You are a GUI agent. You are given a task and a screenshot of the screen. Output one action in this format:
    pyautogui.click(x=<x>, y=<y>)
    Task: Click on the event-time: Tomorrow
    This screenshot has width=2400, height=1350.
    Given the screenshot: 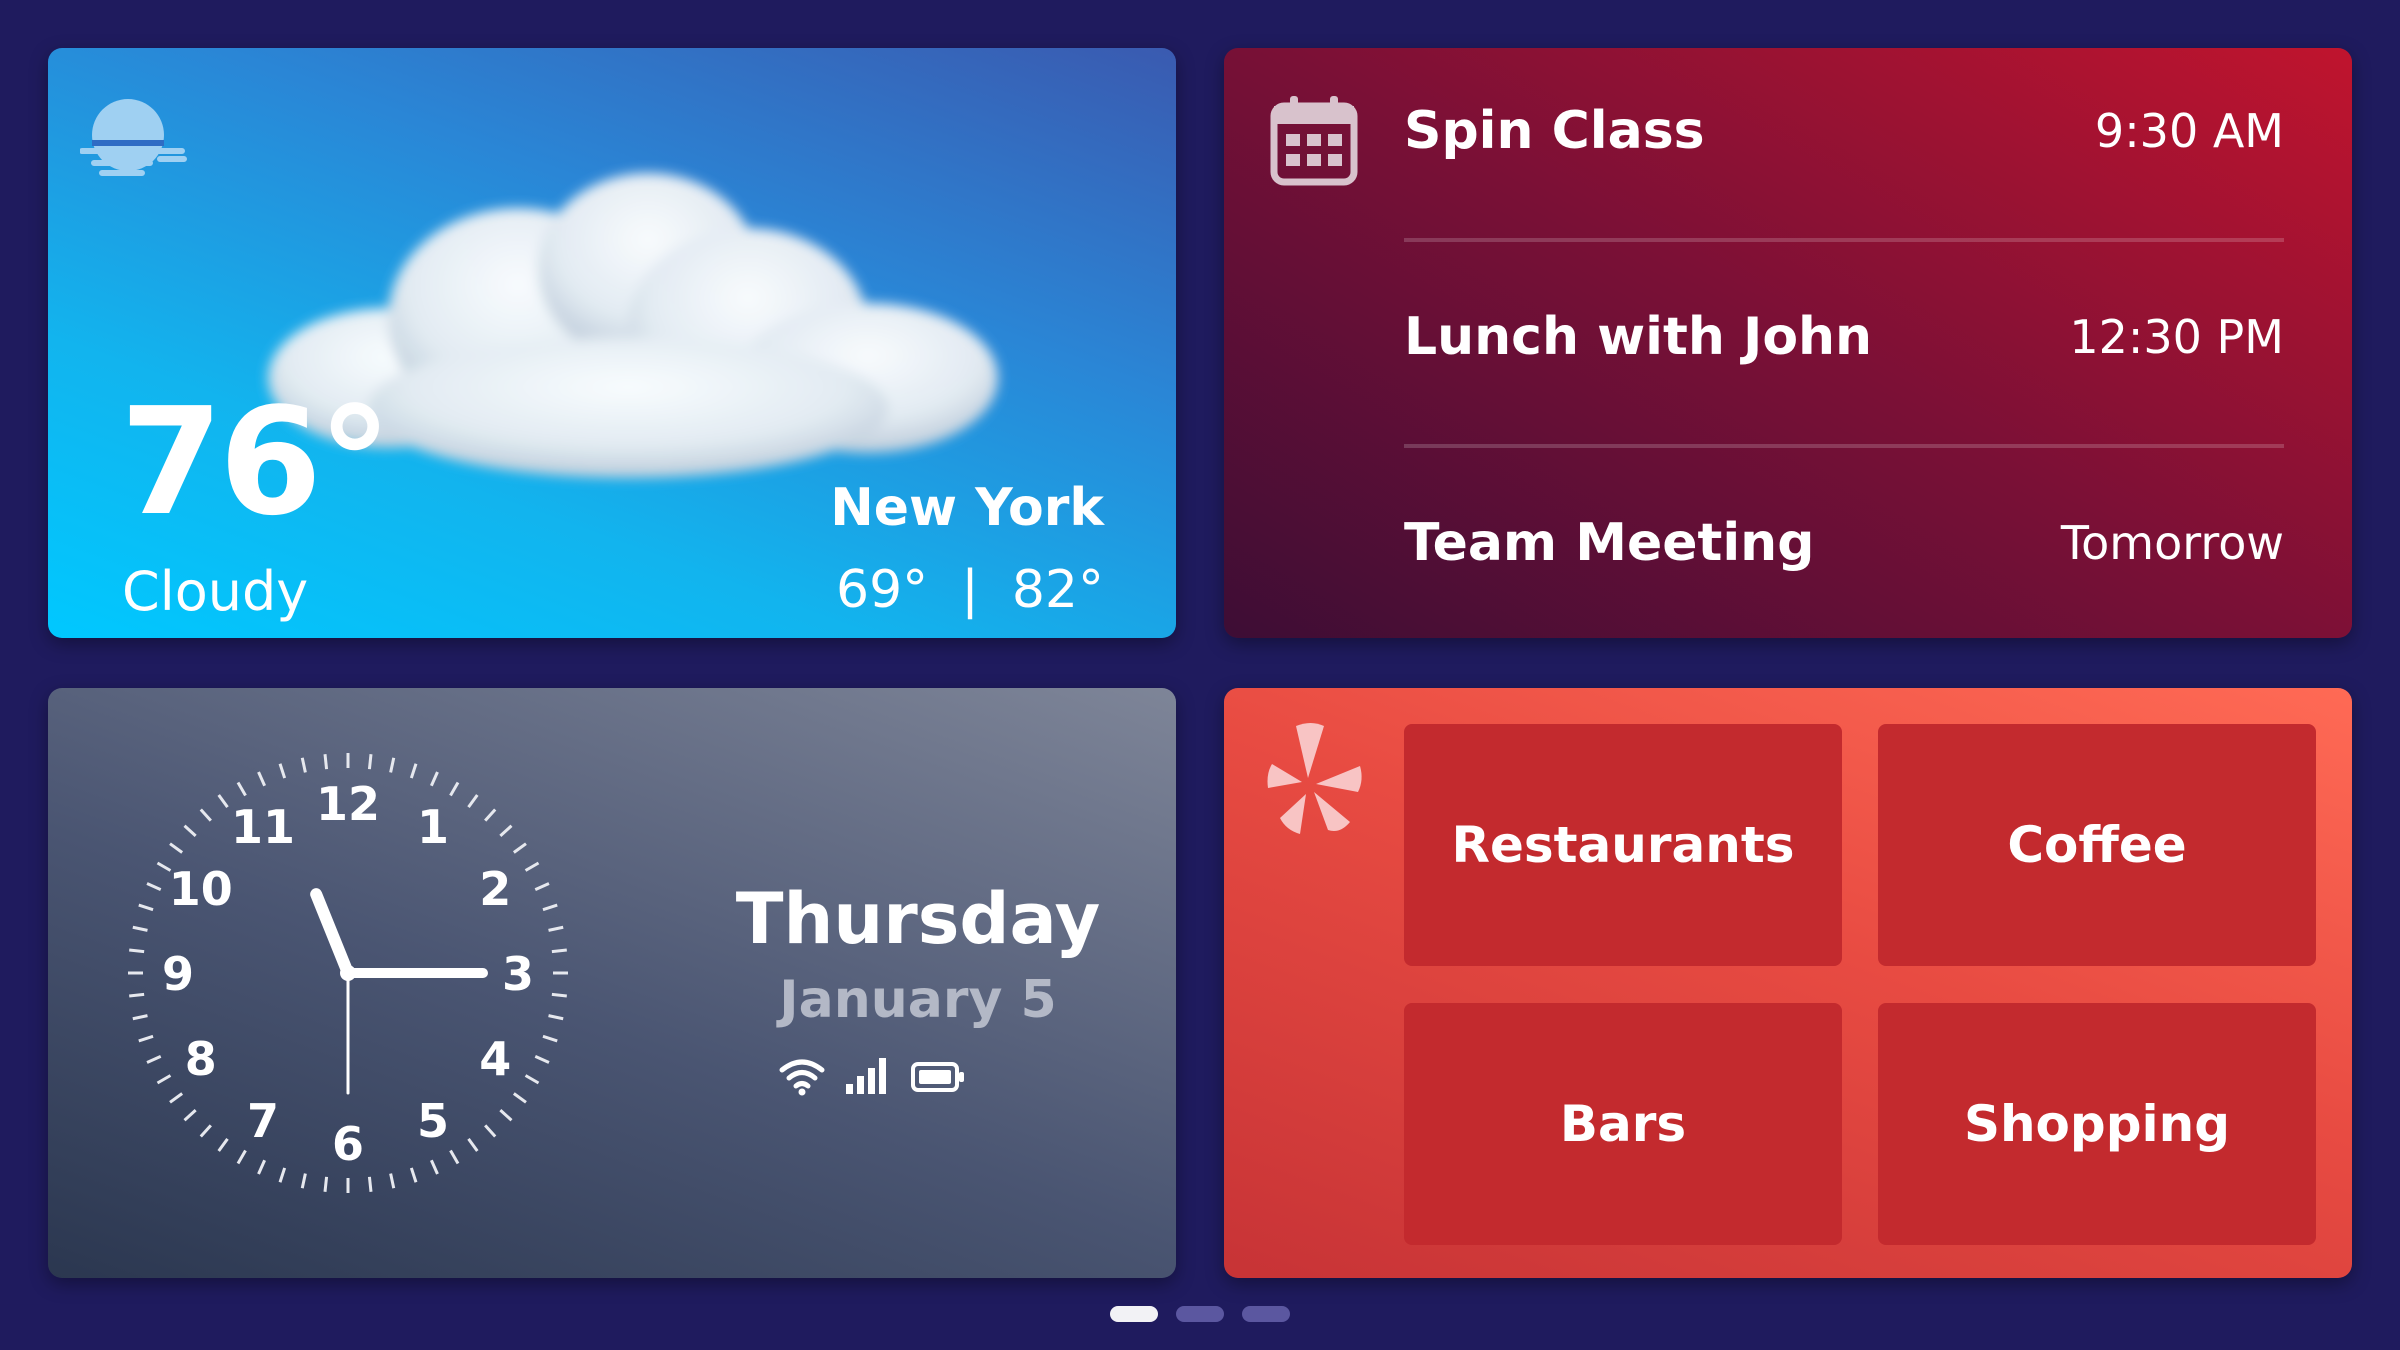 What is the action you would take?
    pyautogui.click(x=2172, y=543)
    